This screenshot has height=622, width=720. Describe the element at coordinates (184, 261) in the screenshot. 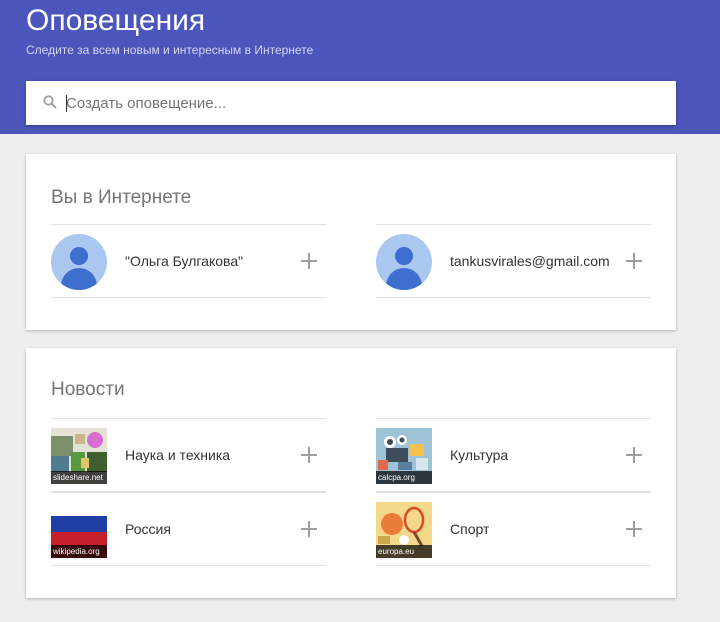

I see `item-label: "Ольга Булгакова"` at that location.